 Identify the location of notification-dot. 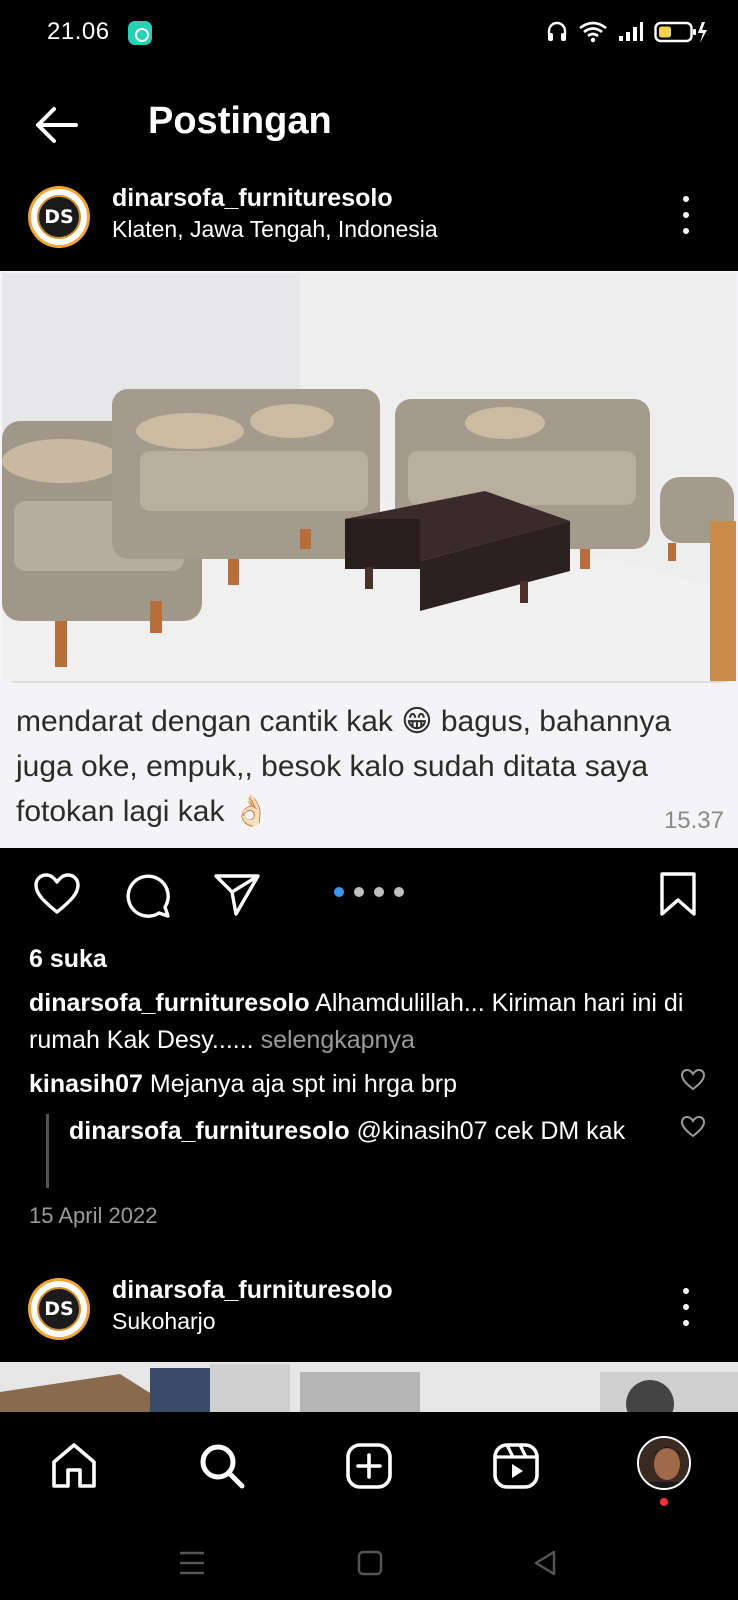
(664, 1502).